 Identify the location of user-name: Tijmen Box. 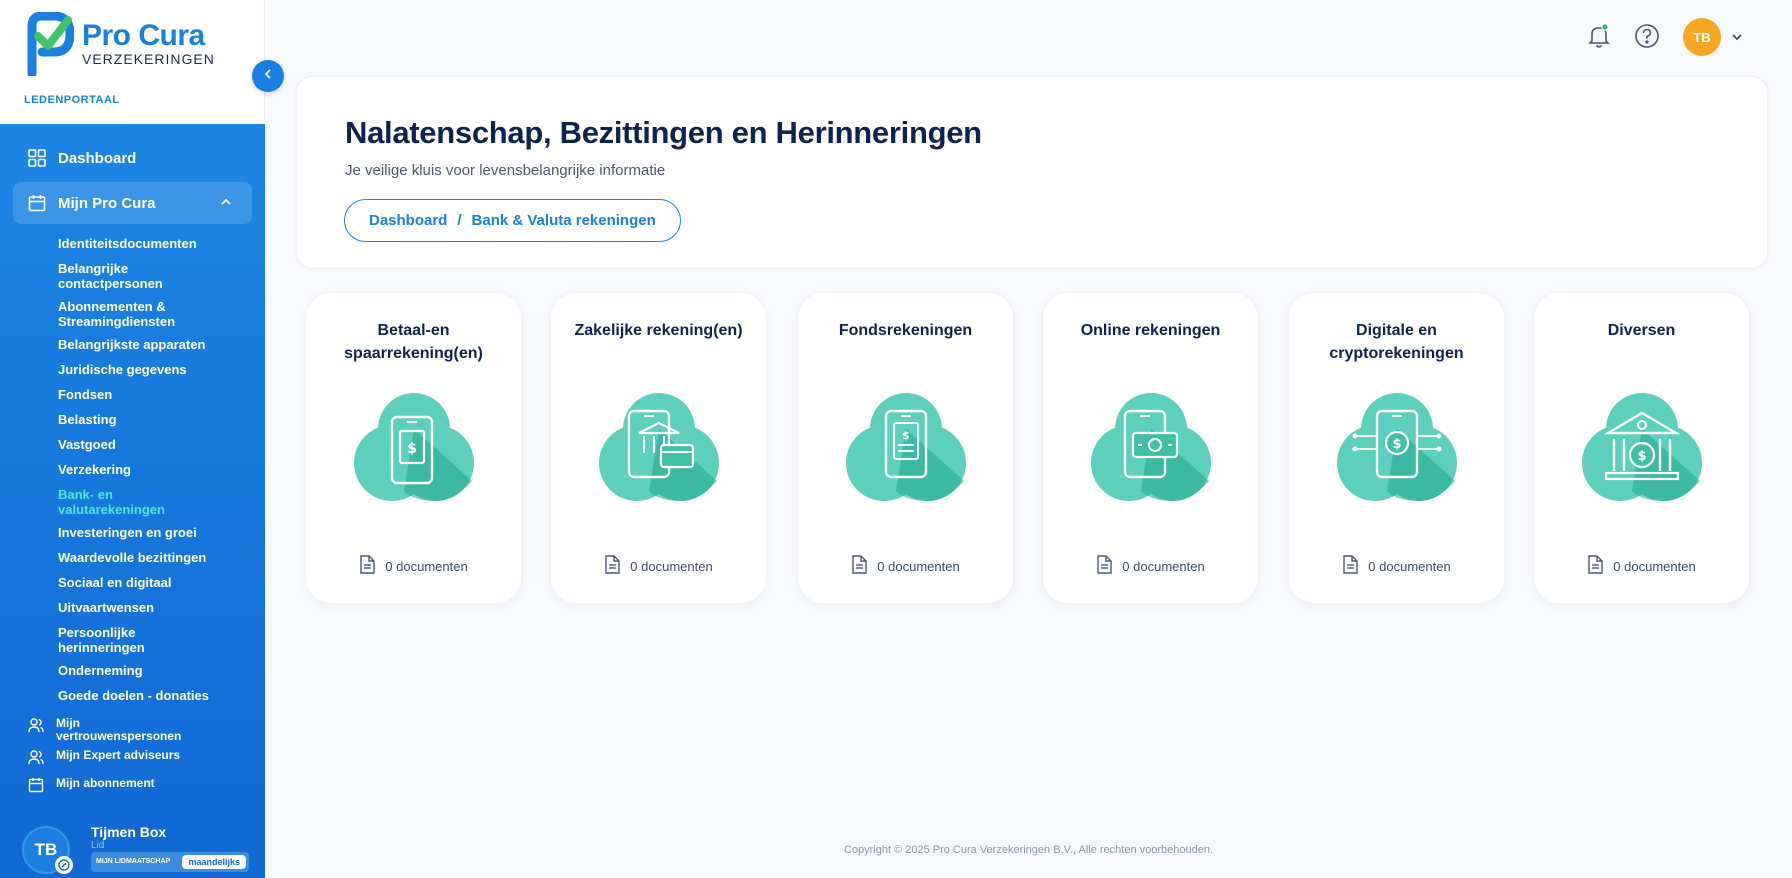
(129, 832).